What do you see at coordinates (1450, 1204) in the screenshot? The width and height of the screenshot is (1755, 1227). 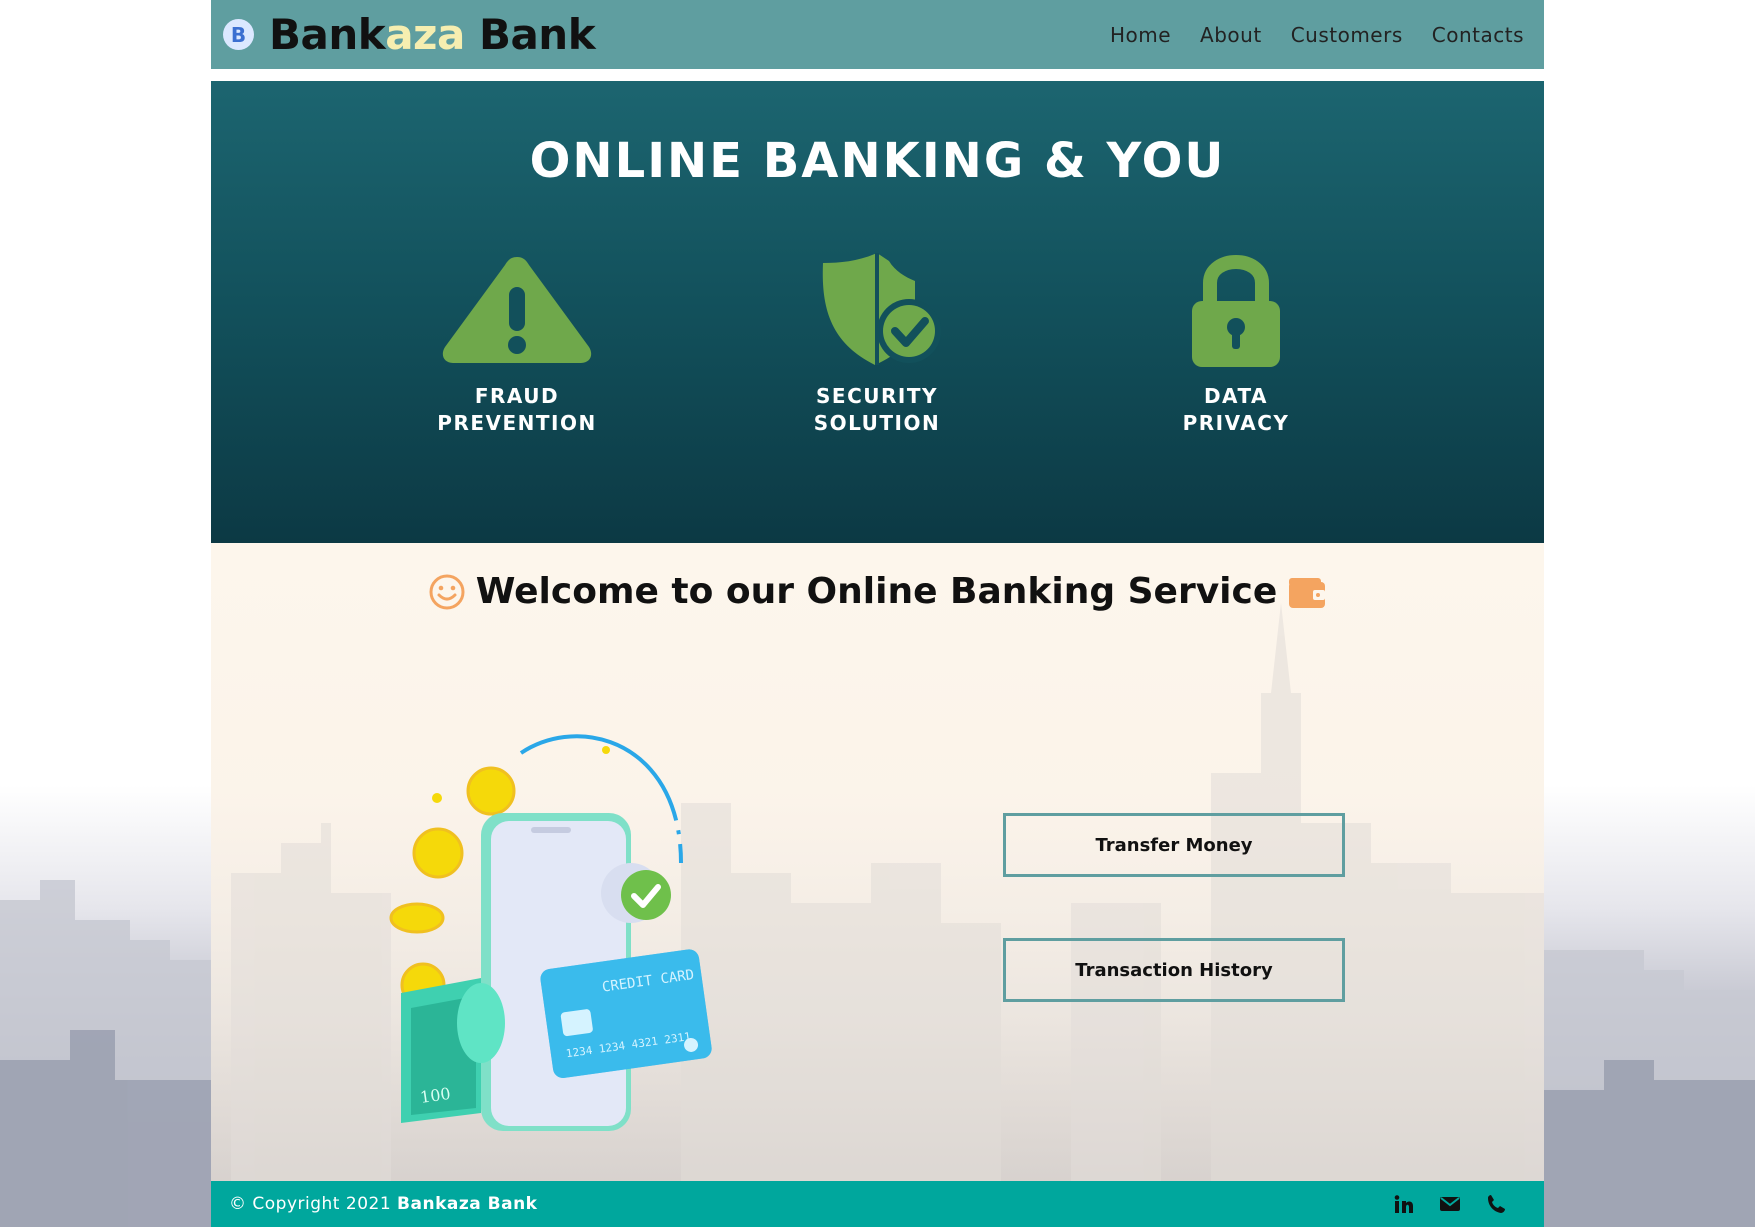 I see `email-icon` at bounding box center [1450, 1204].